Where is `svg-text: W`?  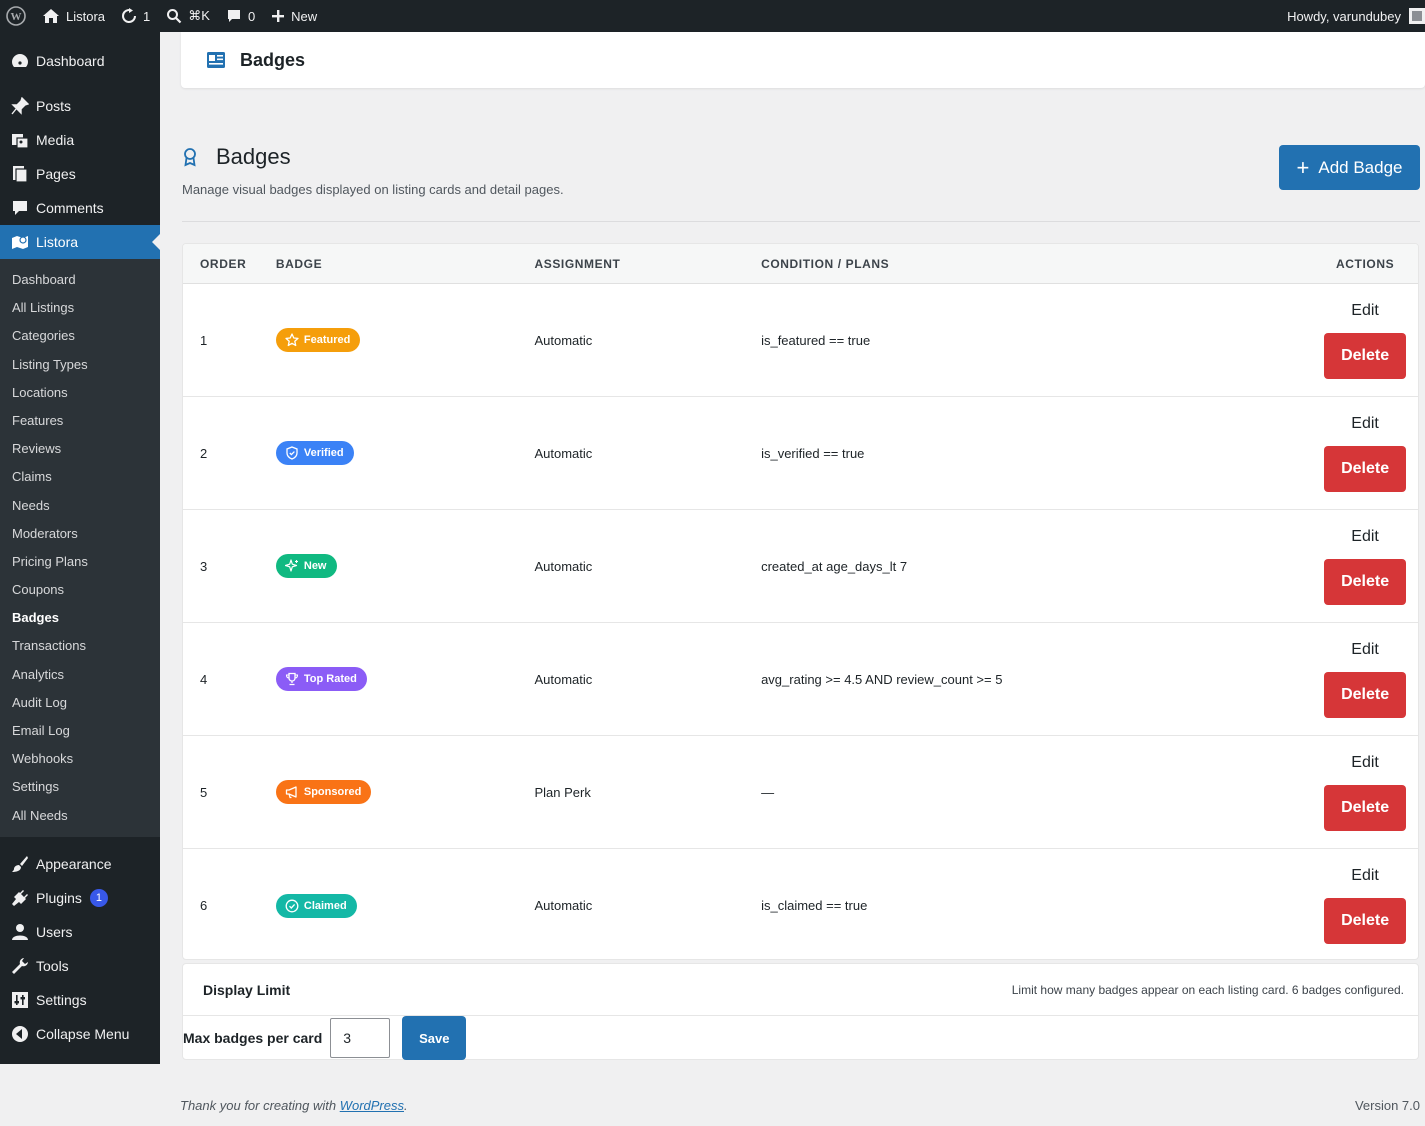
svg-text: W is located at coordinates (16, 17).